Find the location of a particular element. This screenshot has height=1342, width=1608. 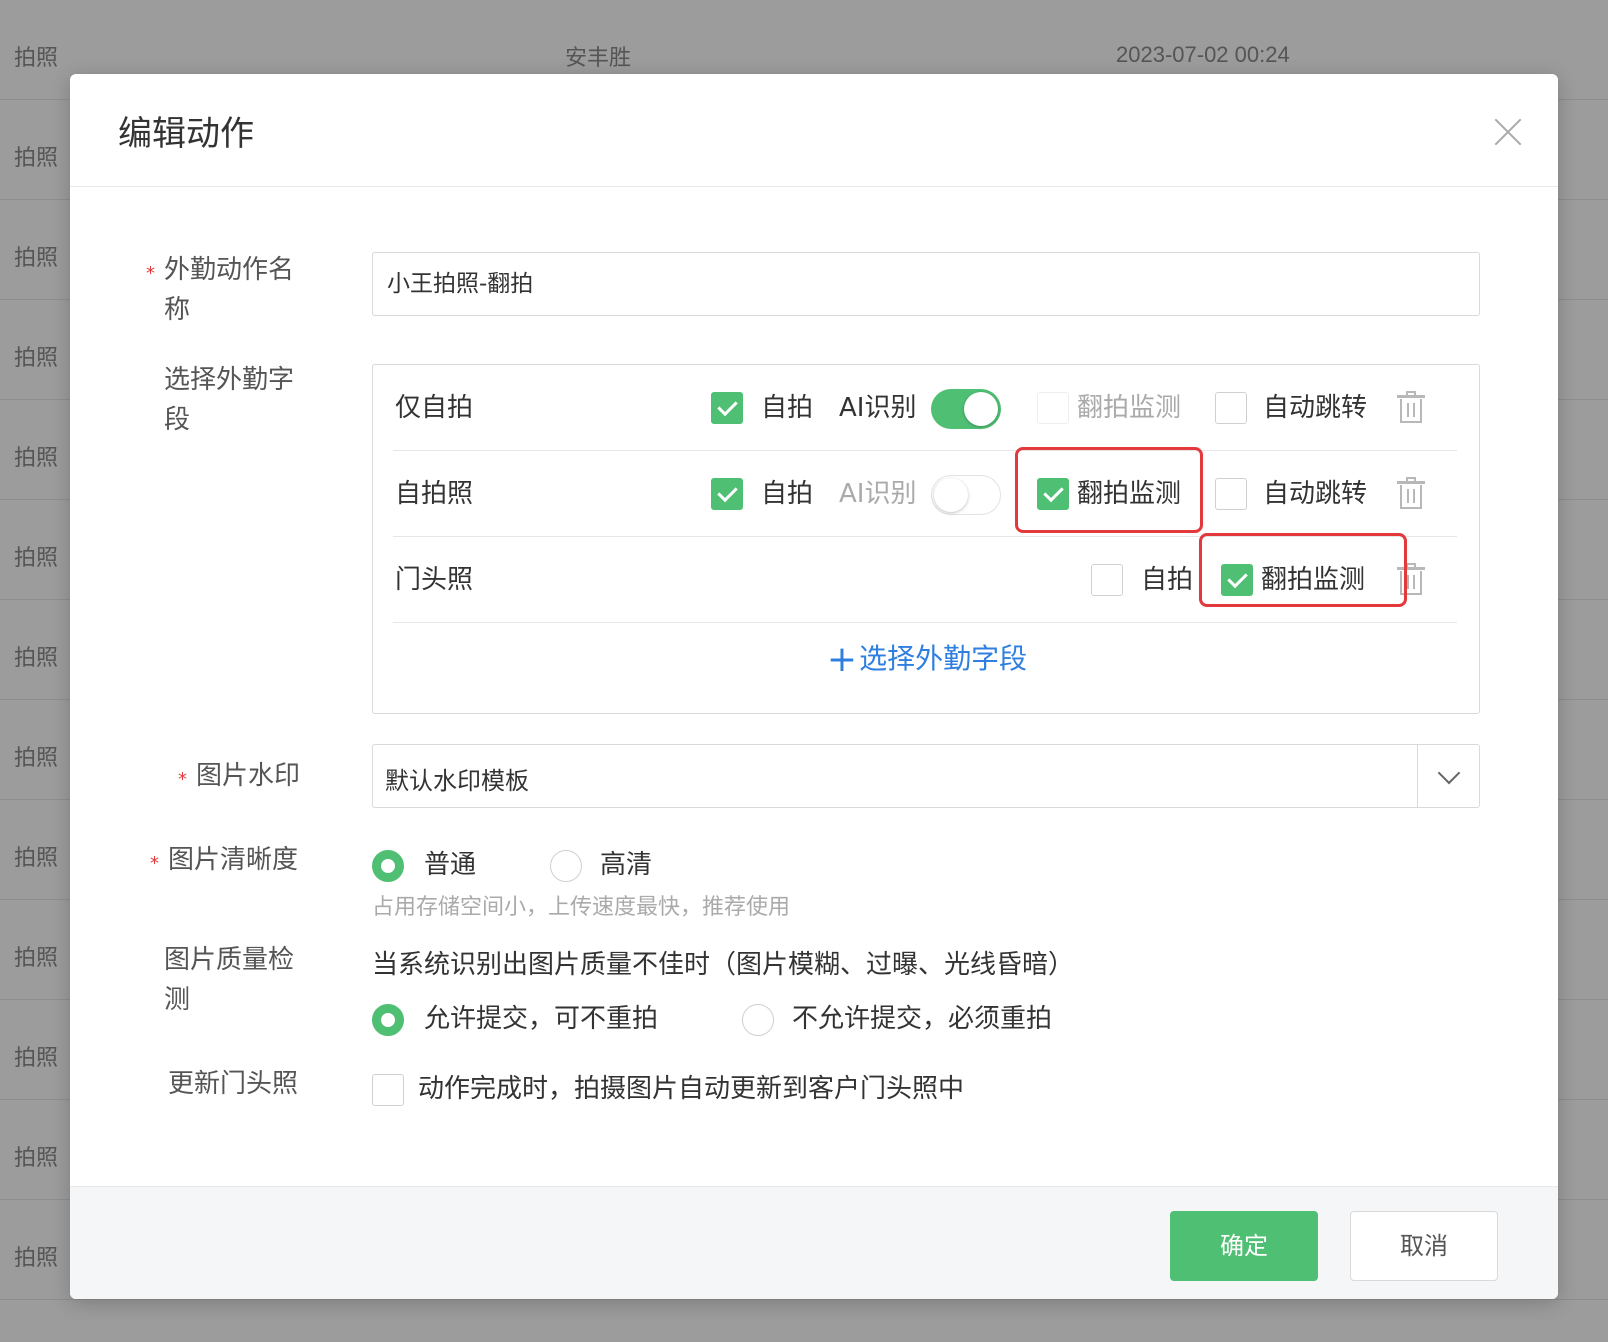

quality-deny-radio is located at coordinates (758, 1020).